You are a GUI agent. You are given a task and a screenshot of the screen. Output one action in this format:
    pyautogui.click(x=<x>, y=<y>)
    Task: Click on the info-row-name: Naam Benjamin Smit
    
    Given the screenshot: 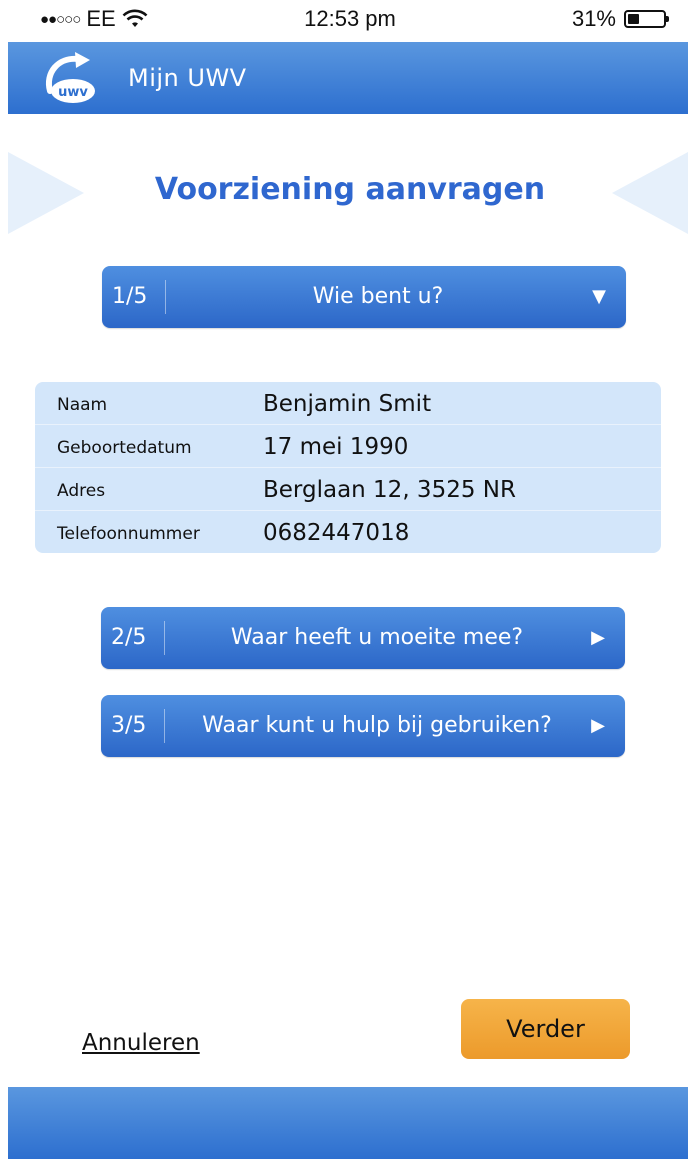 What is the action you would take?
    pyautogui.click(x=348, y=403)
    